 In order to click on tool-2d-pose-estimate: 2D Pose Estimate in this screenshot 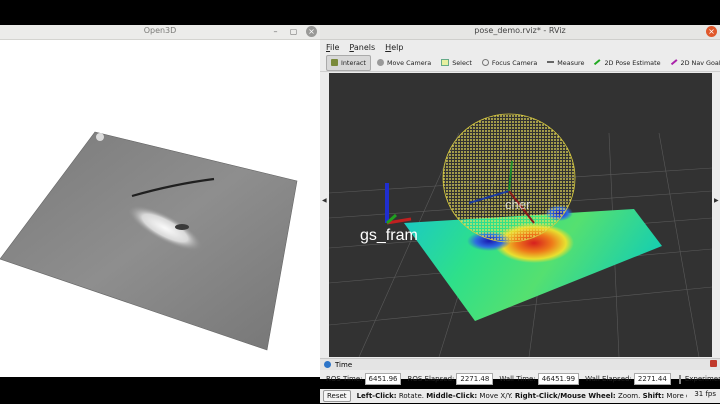, I will do `click(627, 63)`.